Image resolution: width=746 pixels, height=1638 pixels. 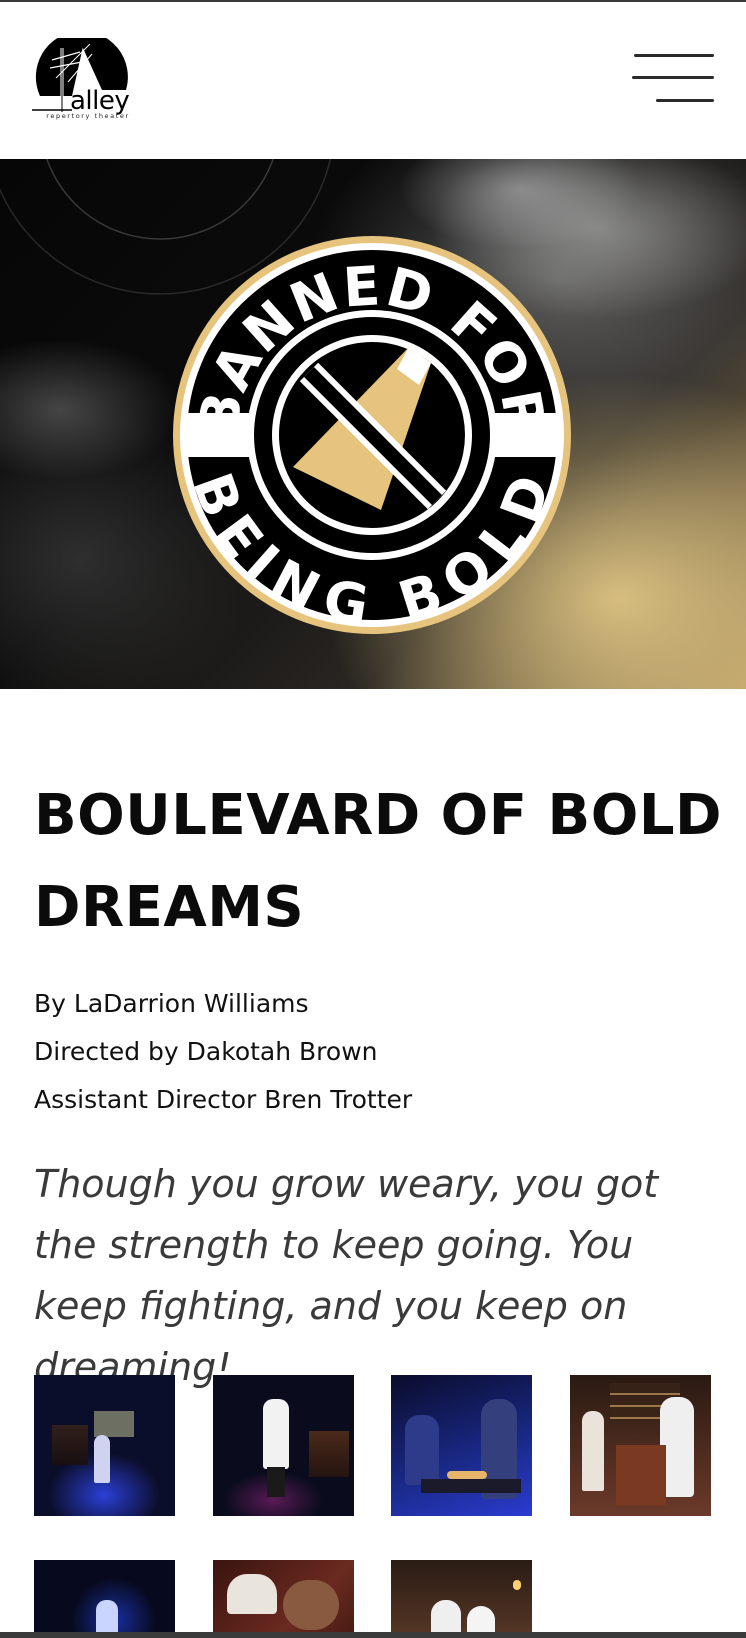 What do you see at coordinates (372, 435) in the screenshot?
I see `banned-for-being-bold-badge: BANNED FOR BEING BOLD` at bounding box center [372, 435].